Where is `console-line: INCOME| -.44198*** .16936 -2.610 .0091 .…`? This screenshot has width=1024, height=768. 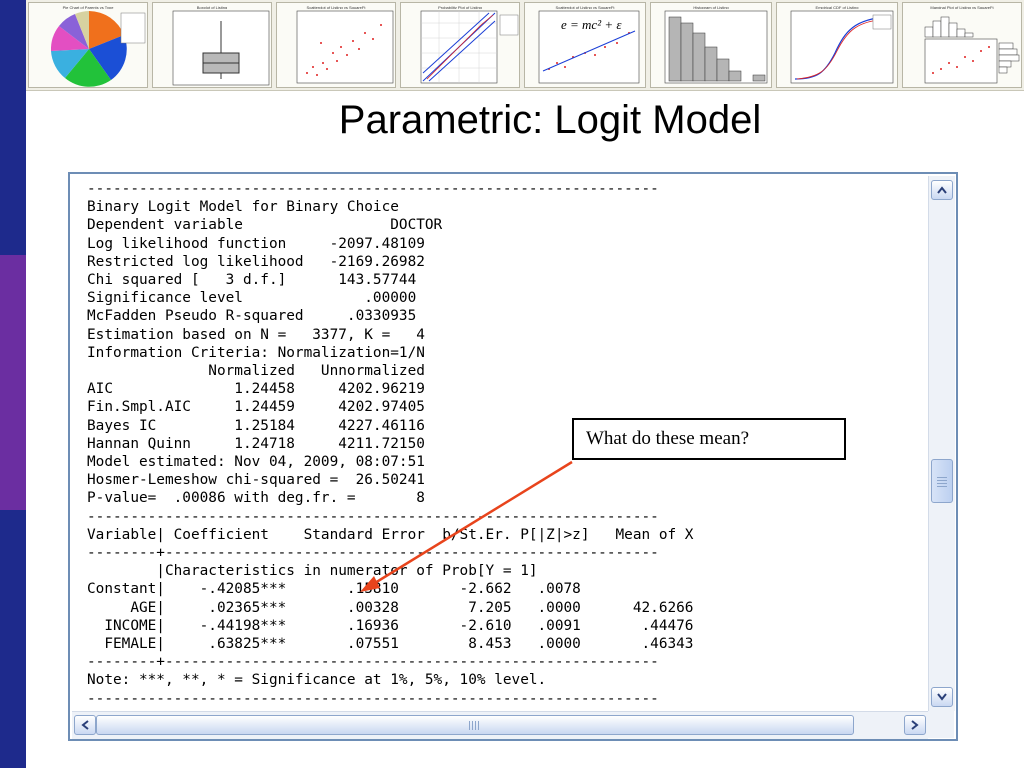 console-line: INCOME| -.44198*** .16936 -2.610 .0091 .… is located at coordinates (390, 625).